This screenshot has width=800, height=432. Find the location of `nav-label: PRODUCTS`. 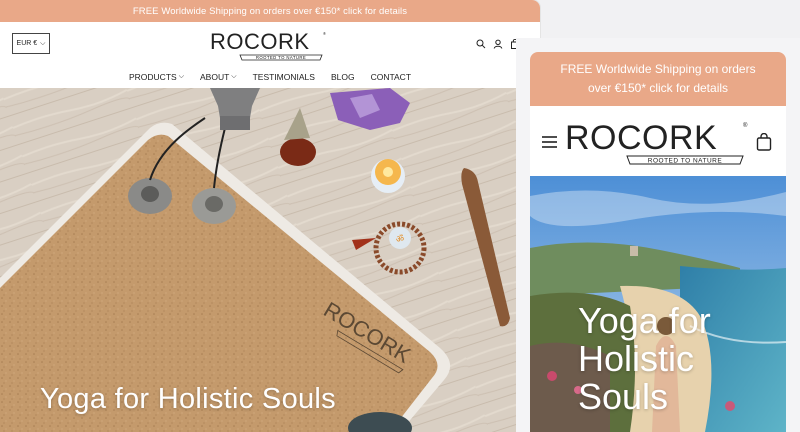

nav-label: PRODUCTS is located at coordinates (152, 77).